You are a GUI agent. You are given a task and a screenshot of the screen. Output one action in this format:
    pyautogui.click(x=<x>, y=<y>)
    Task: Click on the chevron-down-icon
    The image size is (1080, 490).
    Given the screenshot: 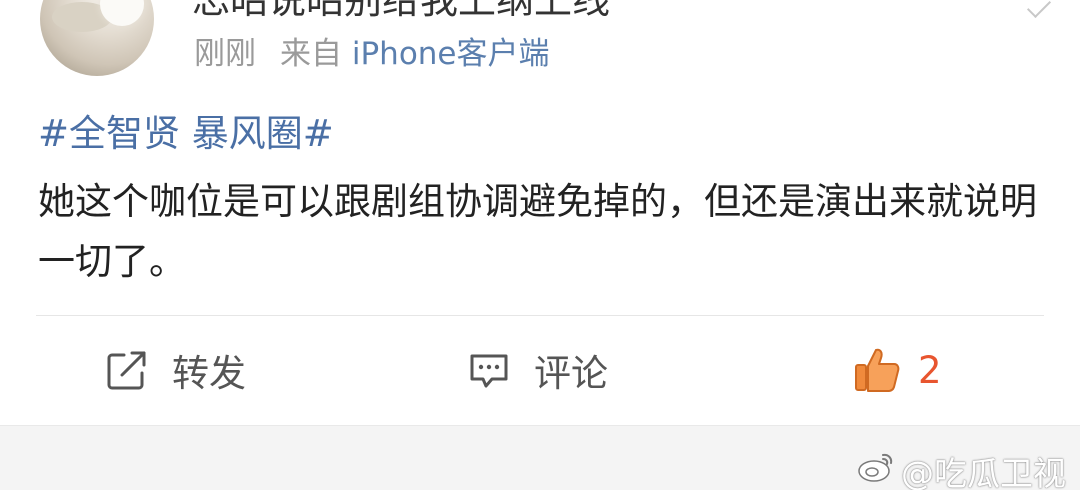 What is the action you would take?
    pyautogui.click(x=1039, y=9)
    